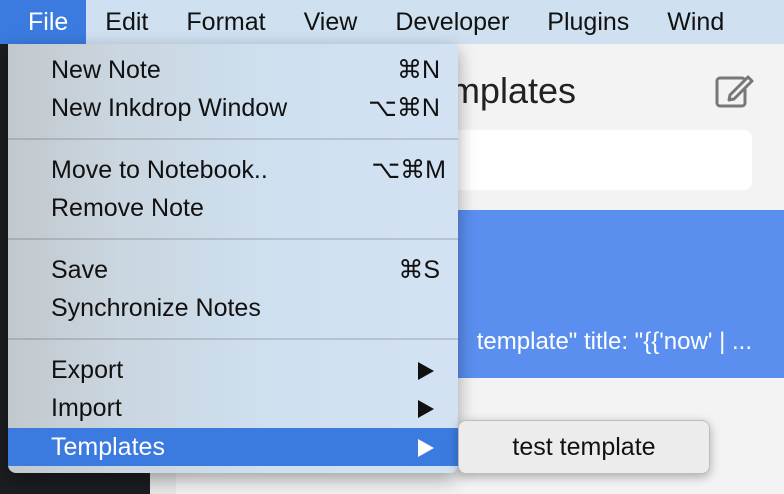  Describe the element at coordinates (588, 22) in the screenshot. I see `menubar-plugins: Plugins` at that location.